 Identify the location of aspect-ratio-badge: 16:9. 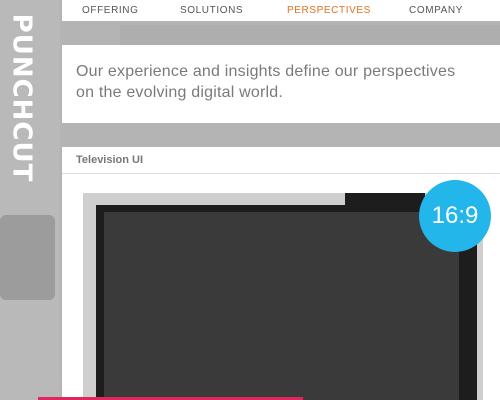
(455, 216).